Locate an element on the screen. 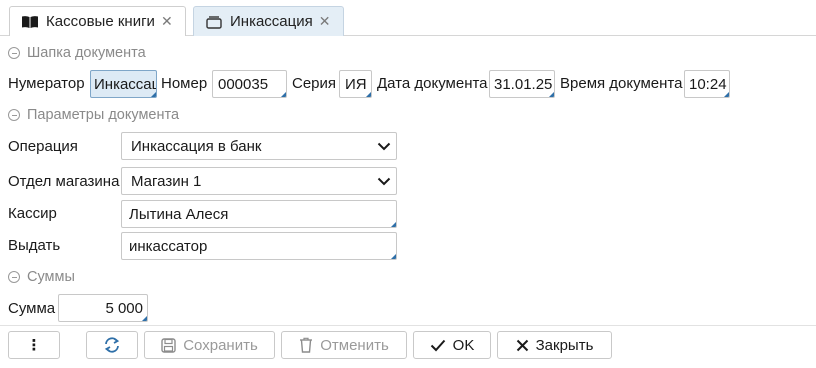  date-value: 31.01.25 is located at coordinates (523, 84).